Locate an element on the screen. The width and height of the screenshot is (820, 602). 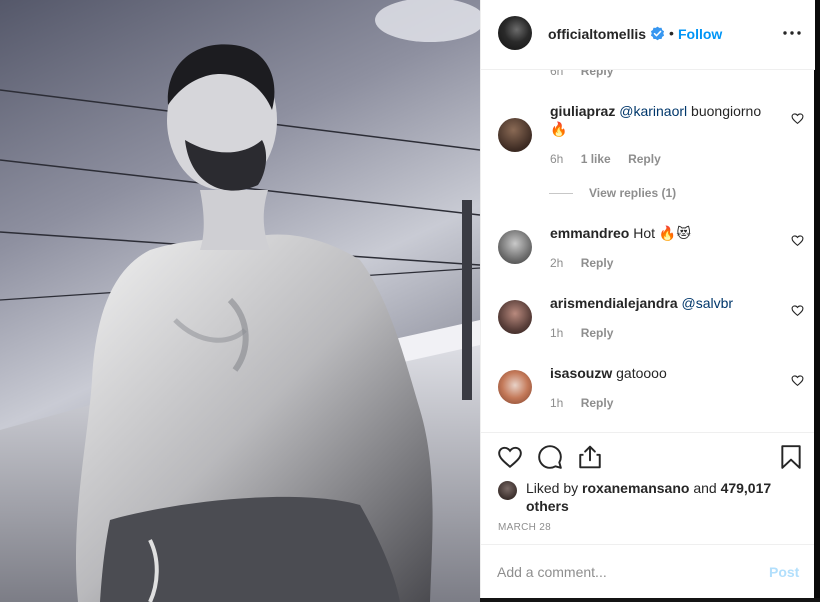
comment-time: 2h is located at coordinates (557, 263).